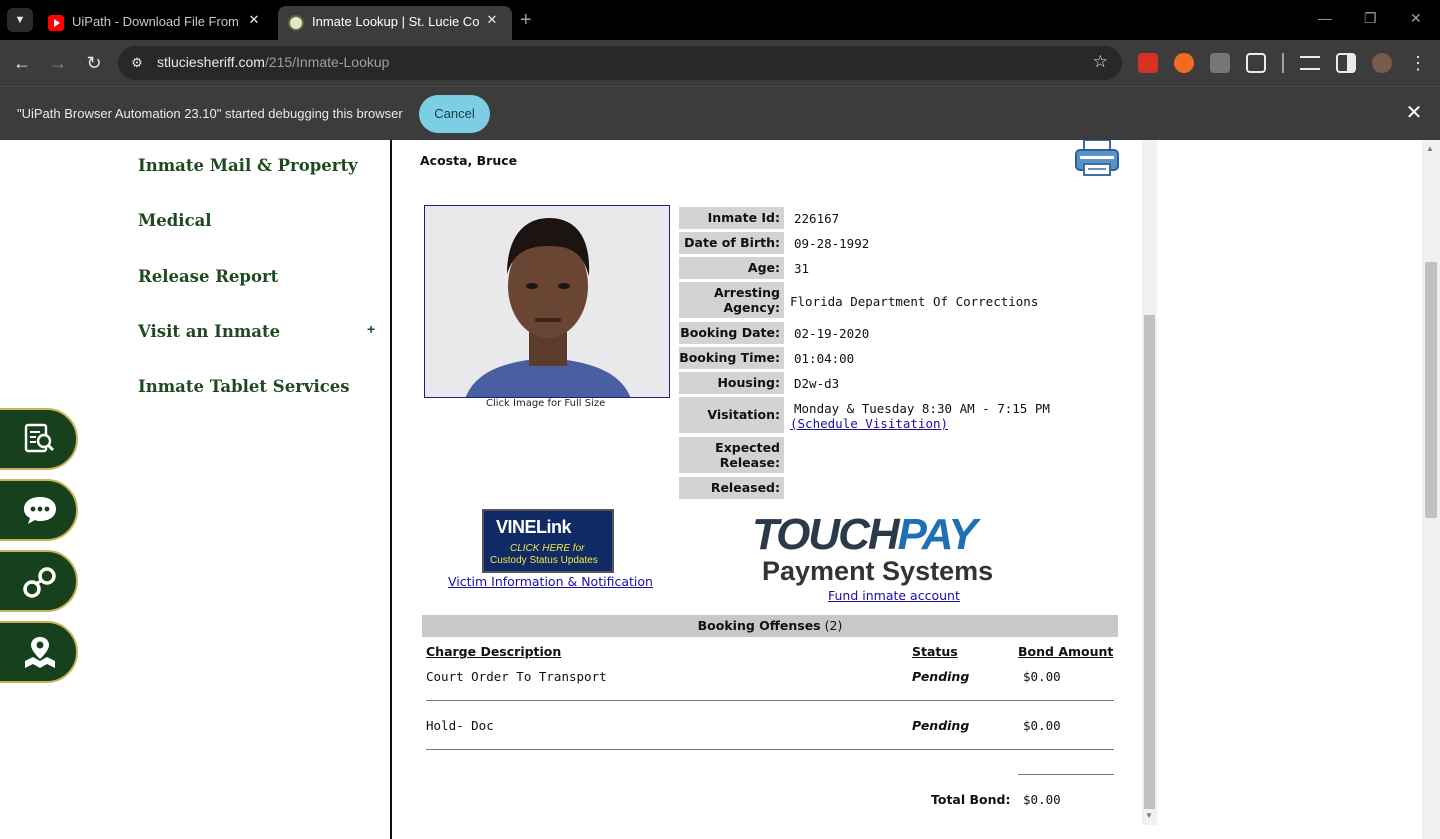 Image resolution: width=1440 pixels, height=839 pixels. Describe the element at coordinates (1220, 63) in the screenshot. I see `robot-extension-icon` at that location.